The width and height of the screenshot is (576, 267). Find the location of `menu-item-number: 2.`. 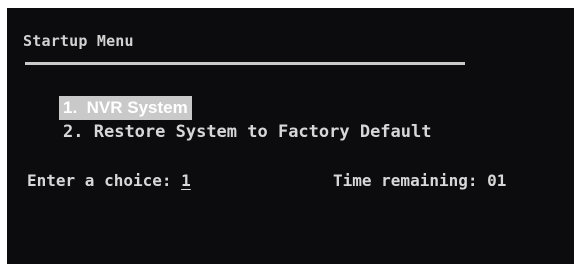

menu-item-number: 2. is located at coordinates (73, 132).